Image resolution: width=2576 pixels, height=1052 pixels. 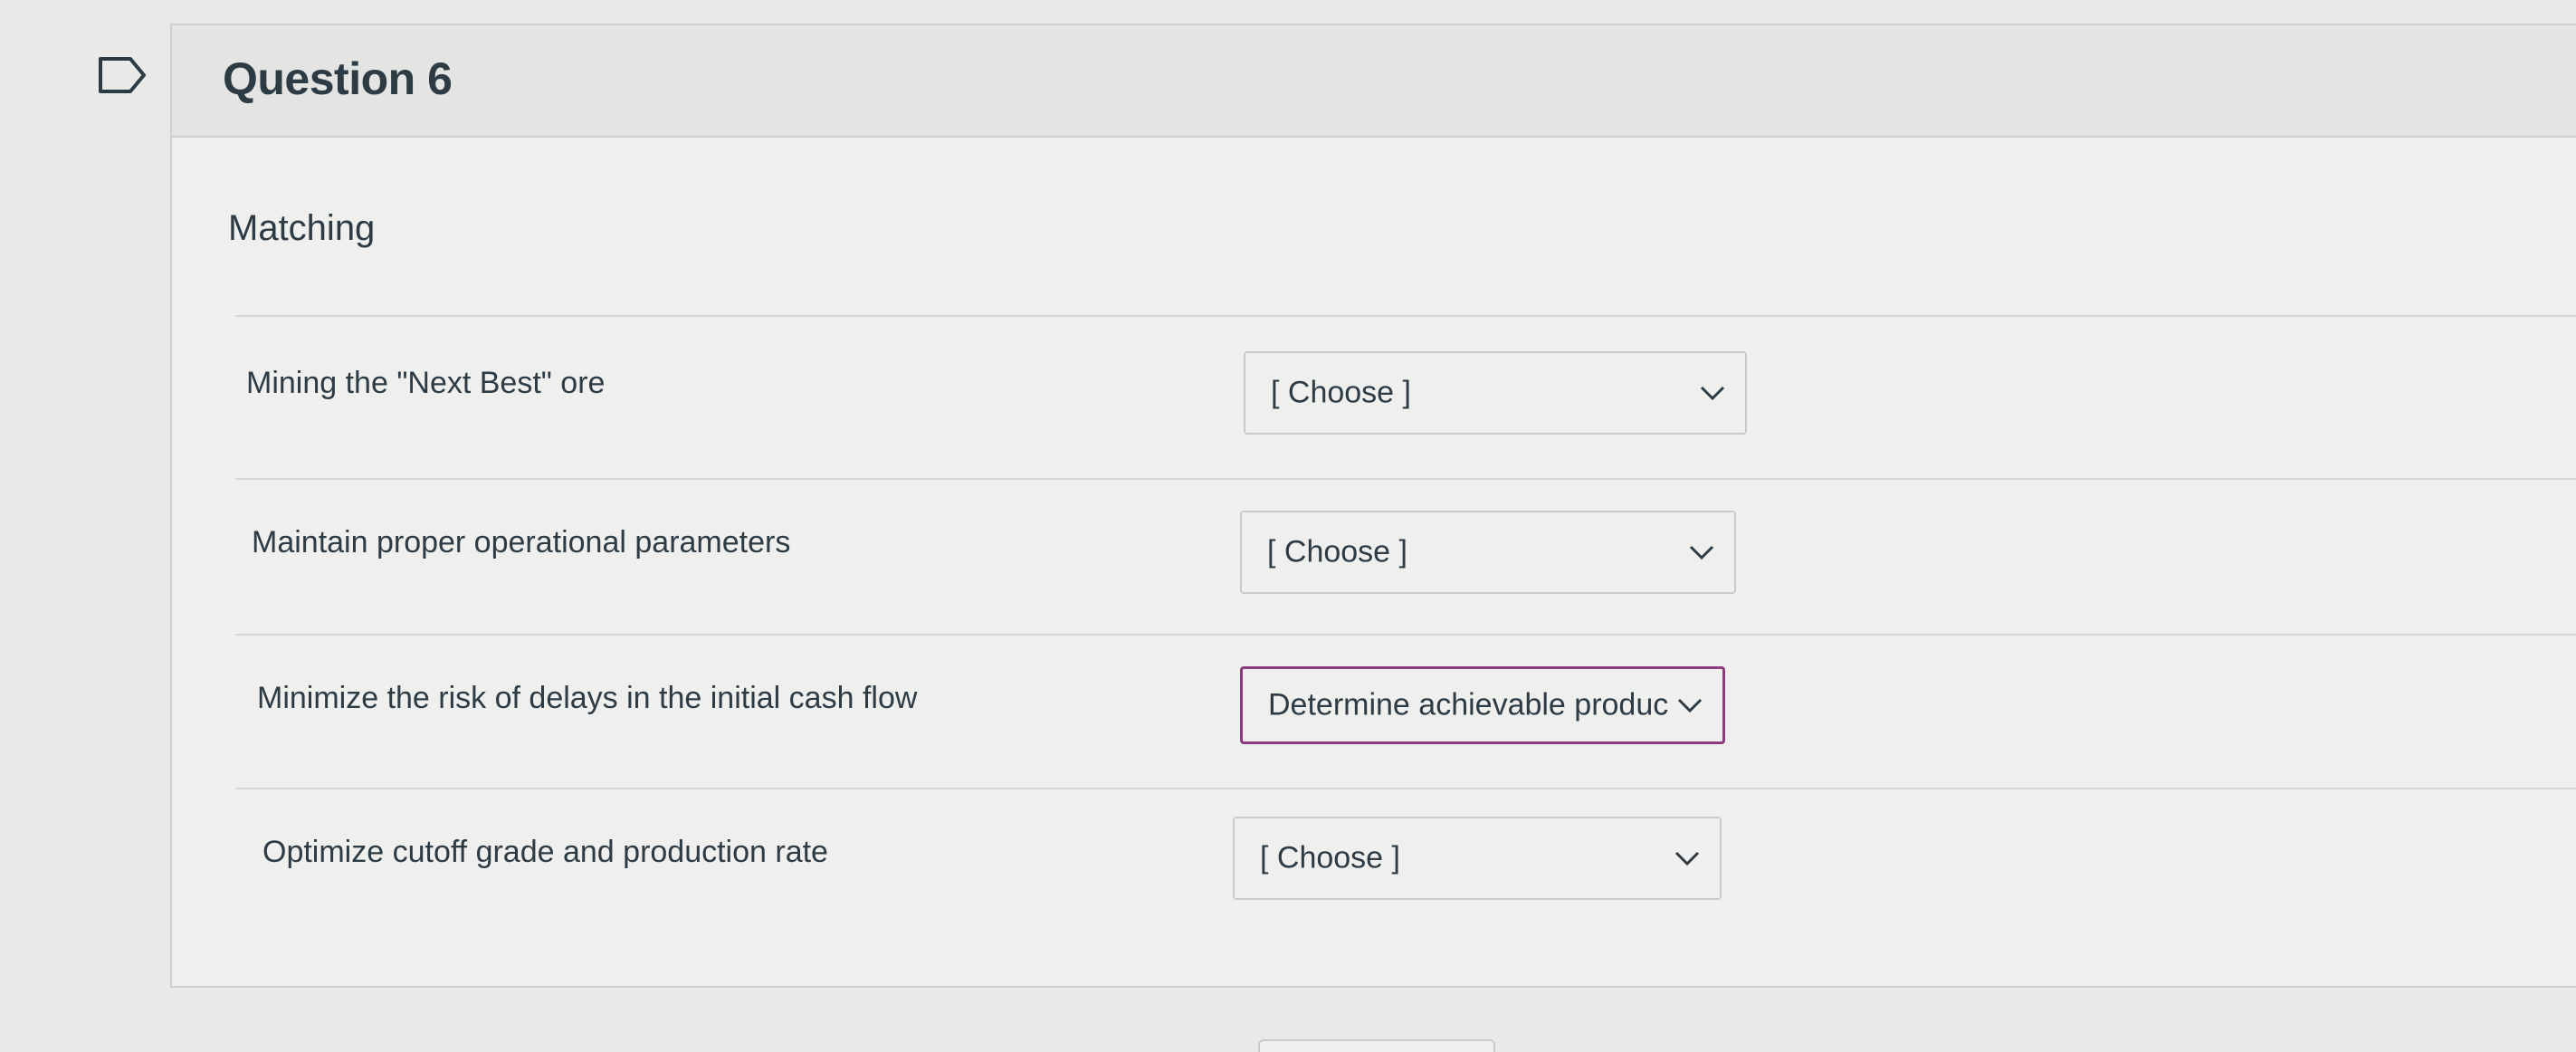 What do you see at coordinates (302, 228) in the screenshot?
I see `question-type-label: Matching` at bounding box center [302, 228].